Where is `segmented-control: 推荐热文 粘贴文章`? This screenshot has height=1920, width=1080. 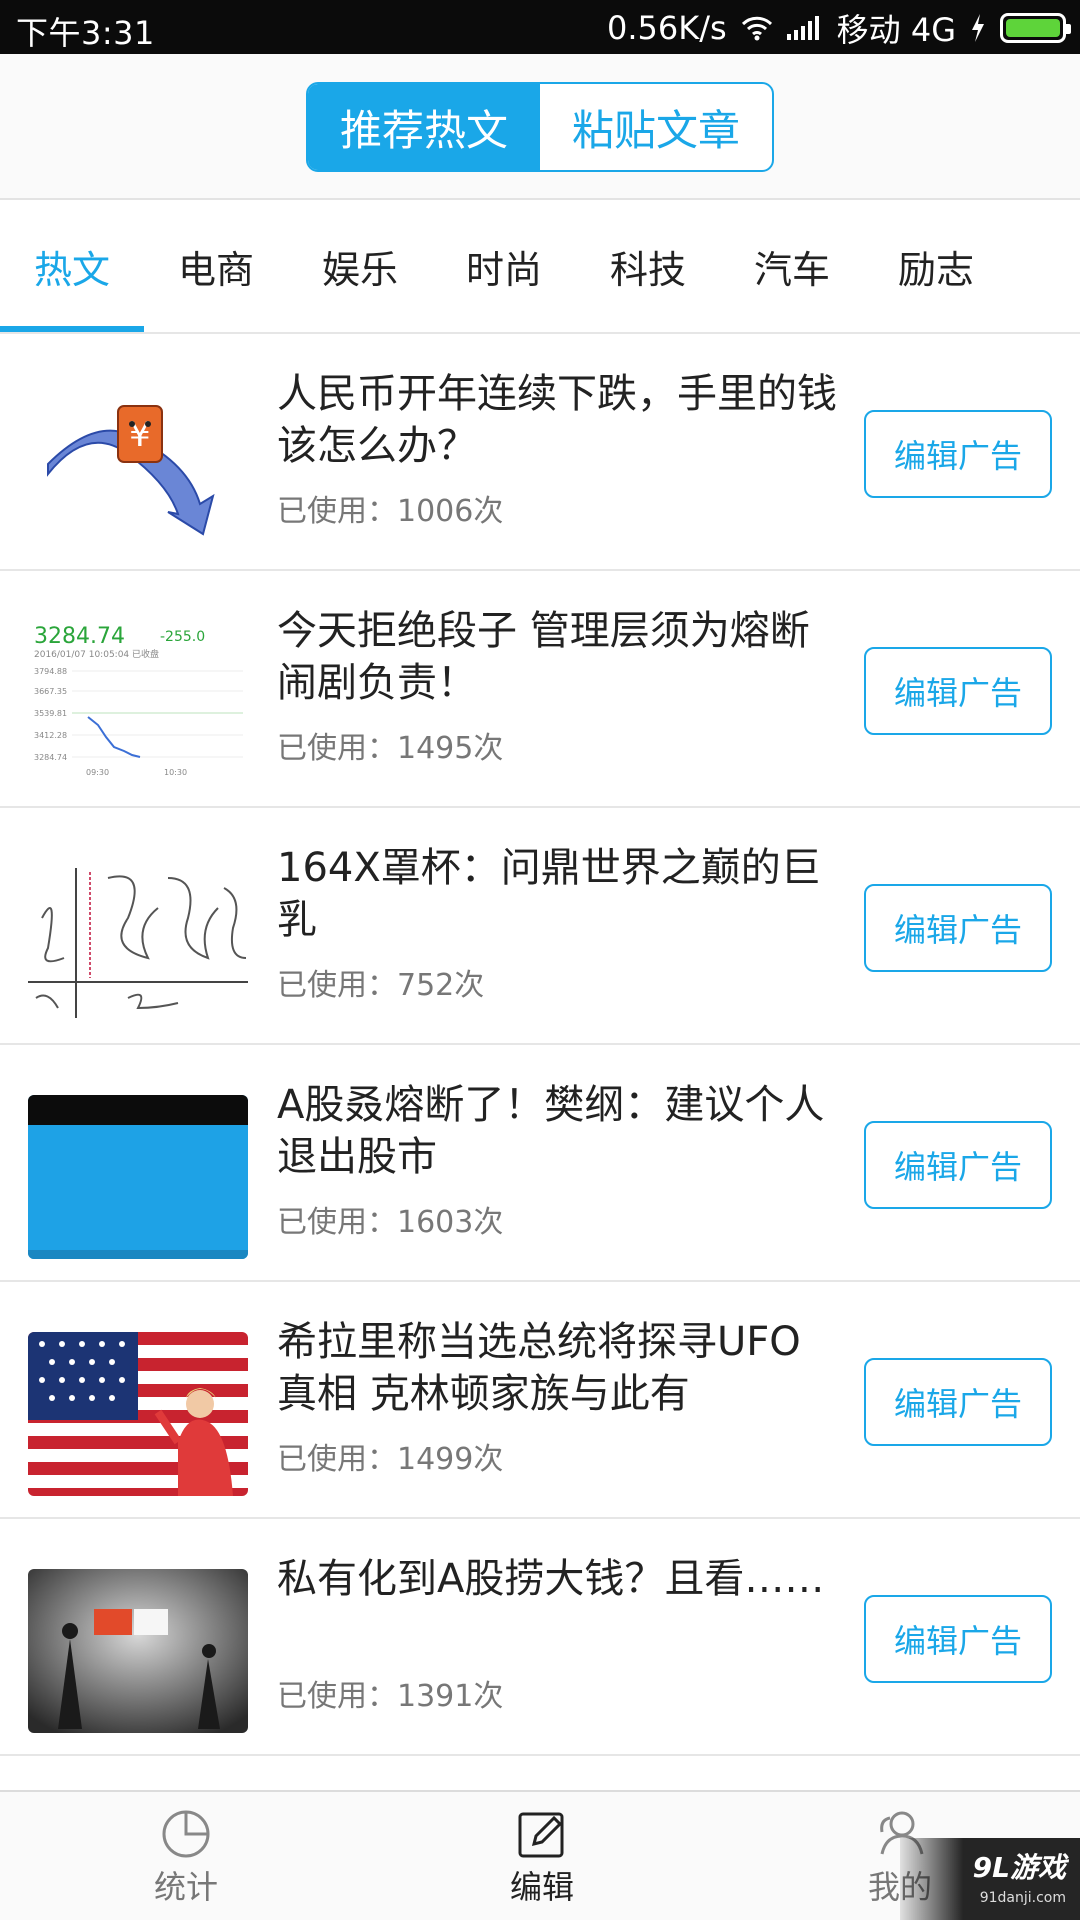 segmented-control: 推荐热文 粘贴文章 is located at coordinates (540, 127).